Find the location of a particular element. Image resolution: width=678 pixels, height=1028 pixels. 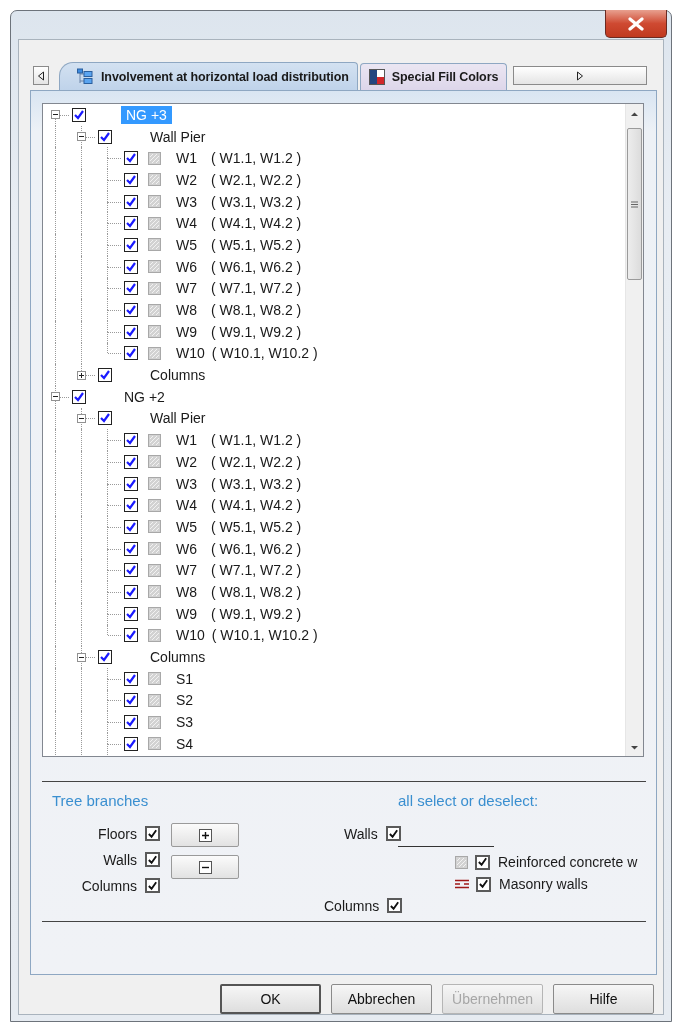

option-label: Columns is located at coordinates (109, 885).